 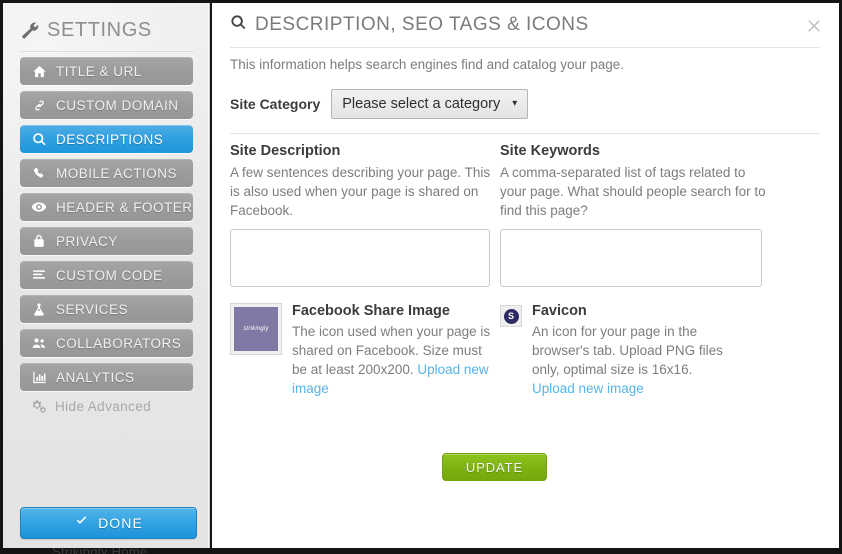 I want to click on lock-icon, so click(x=39, y=241).